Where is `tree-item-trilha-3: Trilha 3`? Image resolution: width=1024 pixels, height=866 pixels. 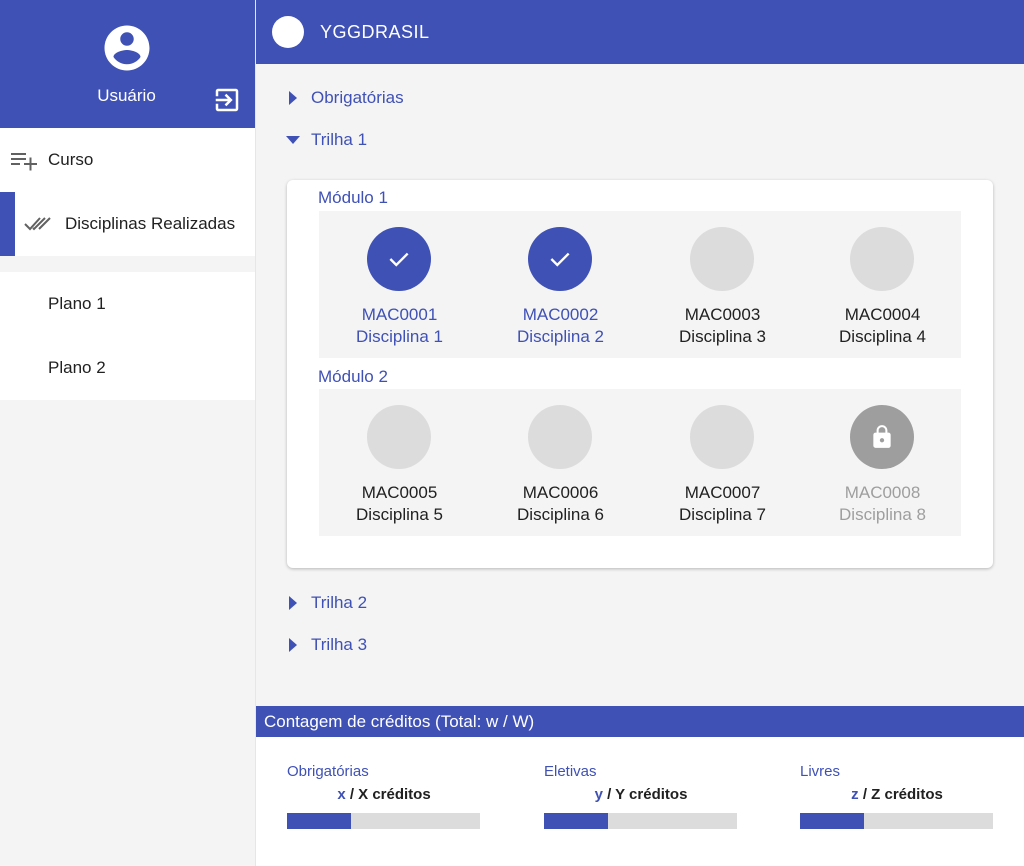 tree-item-trilha-3: Trilha 3 is located at coordinates (326, 645).